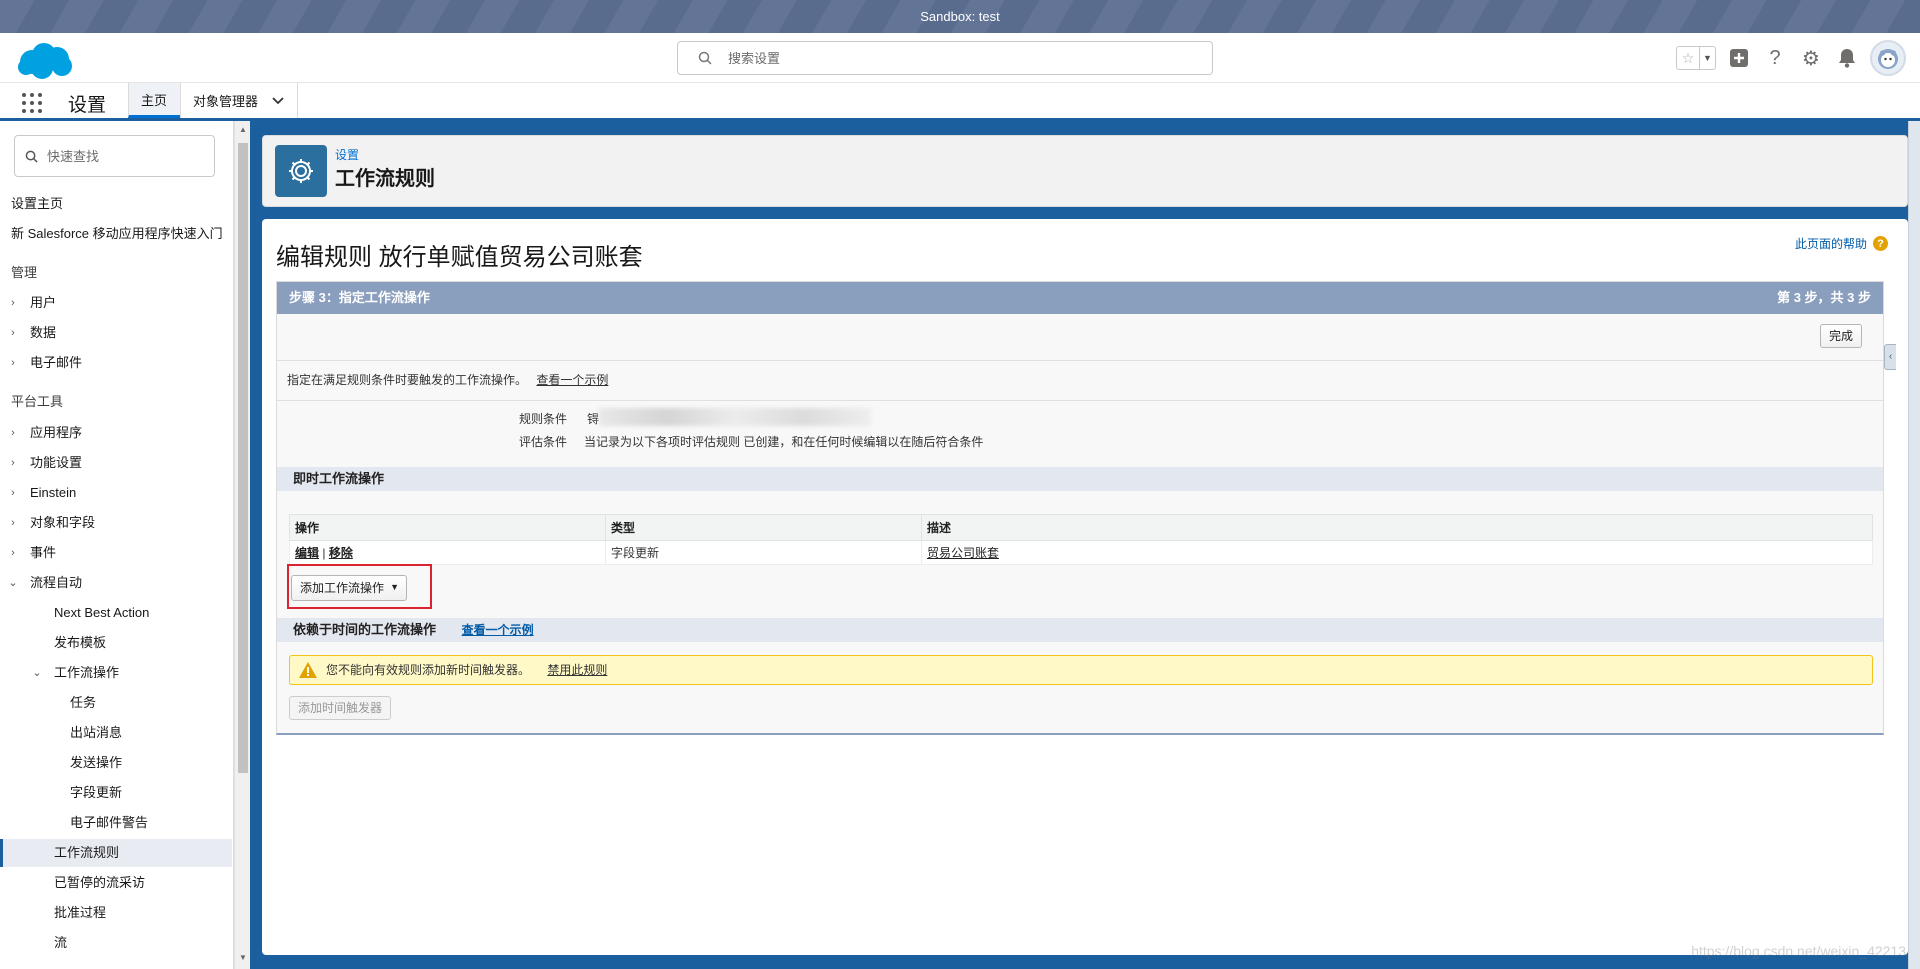  Describe the element at coordinates (1707, 58) in the screenshot. I see `favorites-dropdown-icon: ▼` at that location.